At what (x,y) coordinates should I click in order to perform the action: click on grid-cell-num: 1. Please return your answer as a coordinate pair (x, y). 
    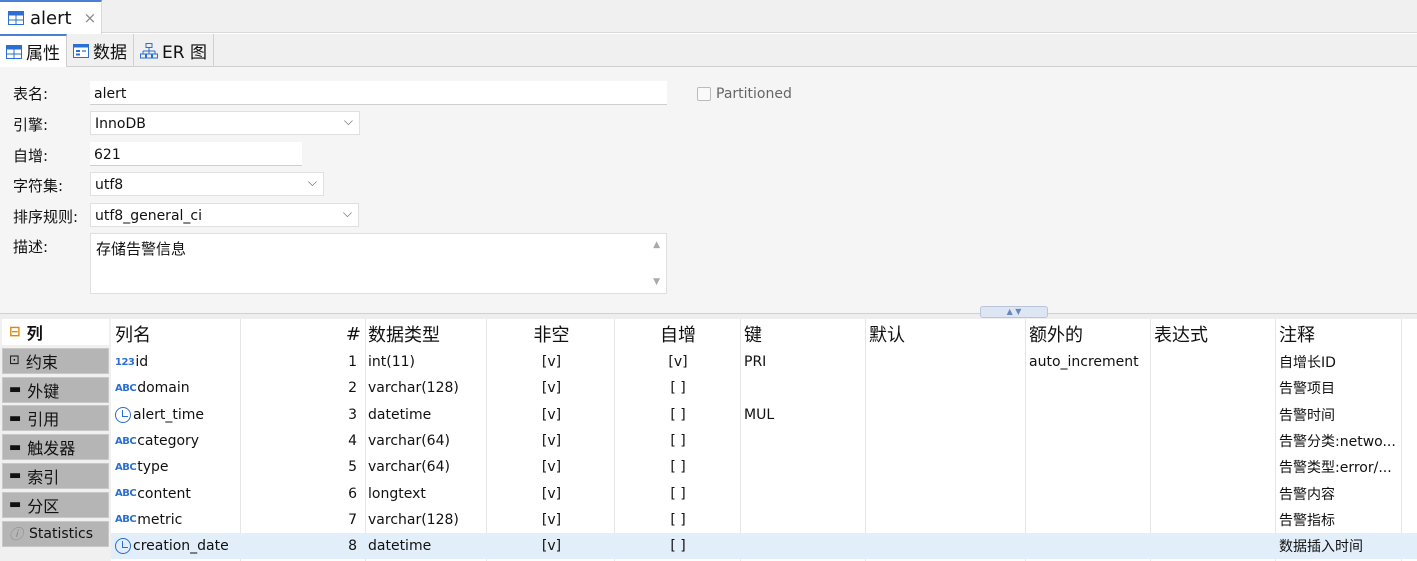
    Looking at the image, I should click on (301, 362).